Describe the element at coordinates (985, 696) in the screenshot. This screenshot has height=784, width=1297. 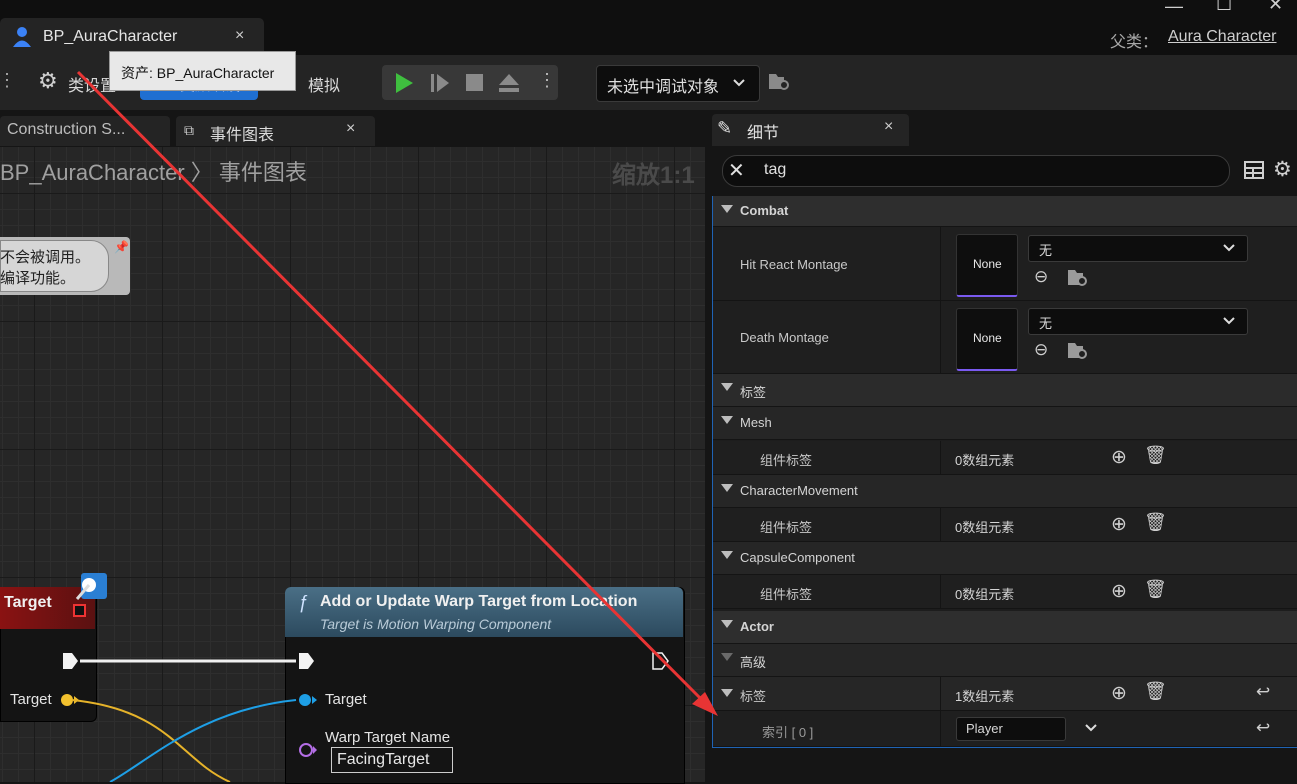
I see `actor-tags-count: 1数组元素` at that location.